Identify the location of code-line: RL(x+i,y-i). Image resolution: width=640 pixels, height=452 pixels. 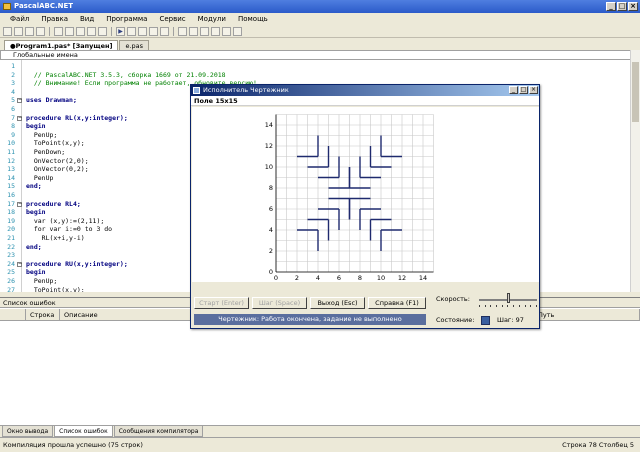
(55, 238).